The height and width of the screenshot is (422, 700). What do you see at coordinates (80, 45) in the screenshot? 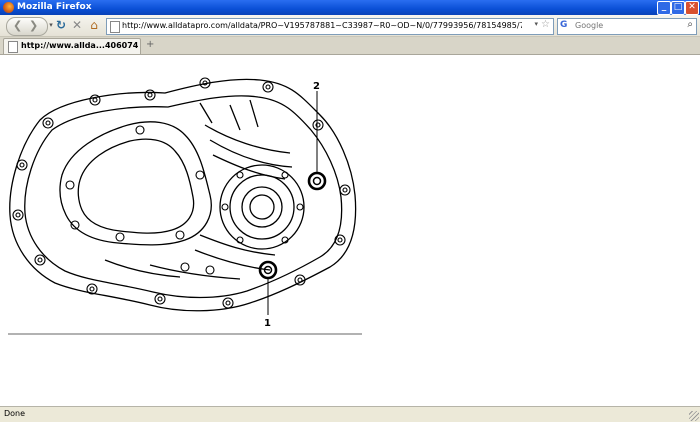
I see `tab-label: http://www.allda...4060742/80765027` at bounding box center [80, 45].